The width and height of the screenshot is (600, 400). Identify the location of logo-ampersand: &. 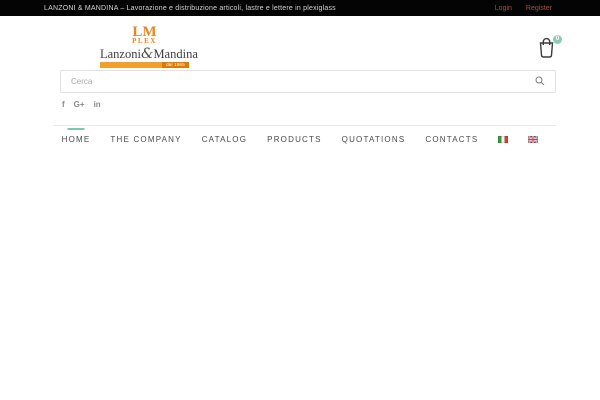
(147, 54).